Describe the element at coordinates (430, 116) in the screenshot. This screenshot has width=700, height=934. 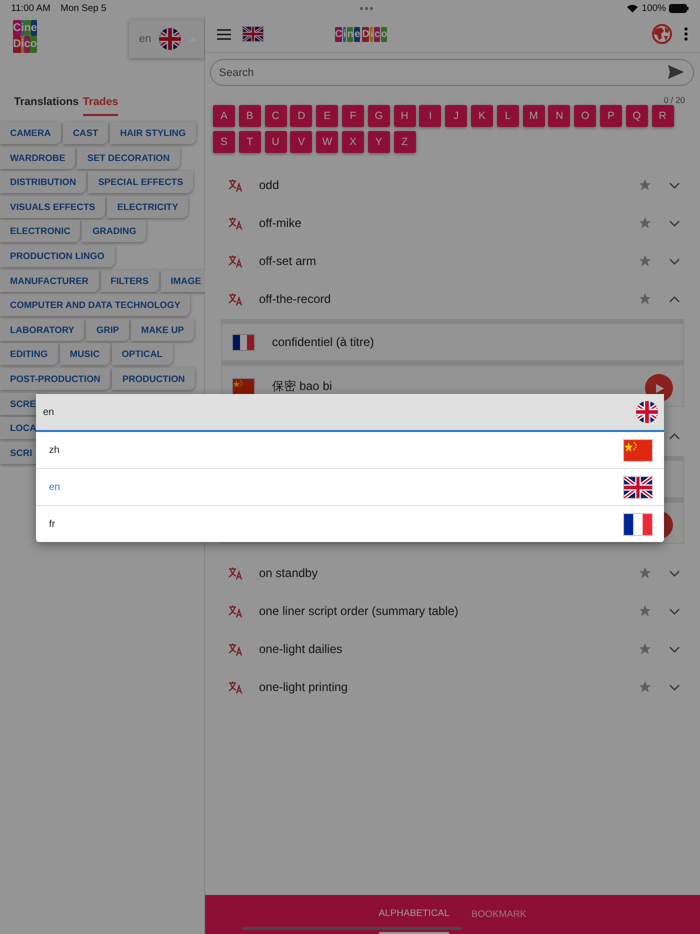
I see `letter-button: I` at that location.